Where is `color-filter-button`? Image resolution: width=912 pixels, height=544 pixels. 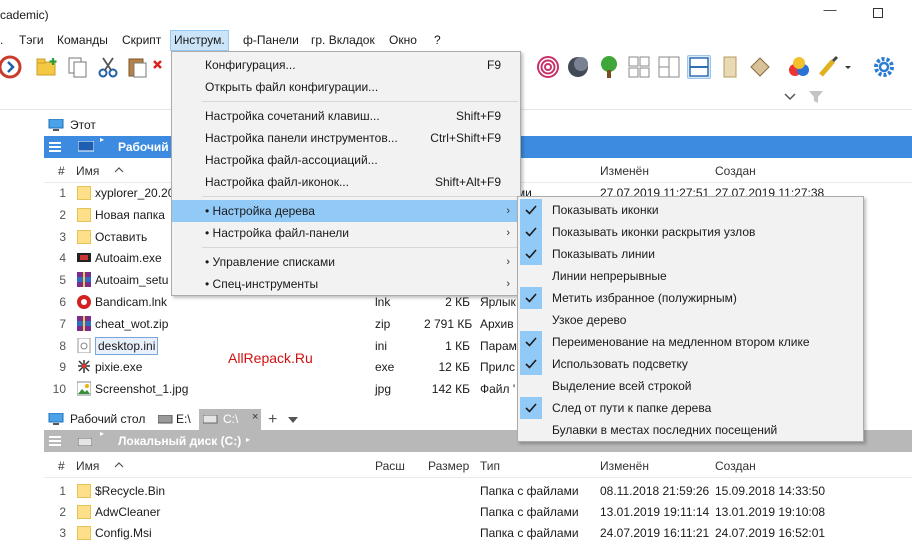 color-filter-button is located at coordinates (799, 67).